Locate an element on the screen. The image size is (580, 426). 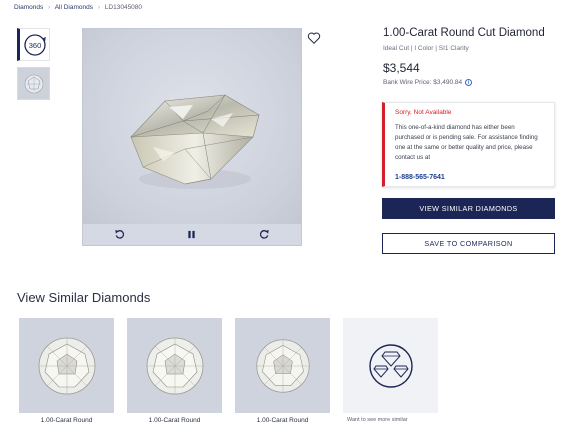
heart-icon is located at coordinates (314, 38).